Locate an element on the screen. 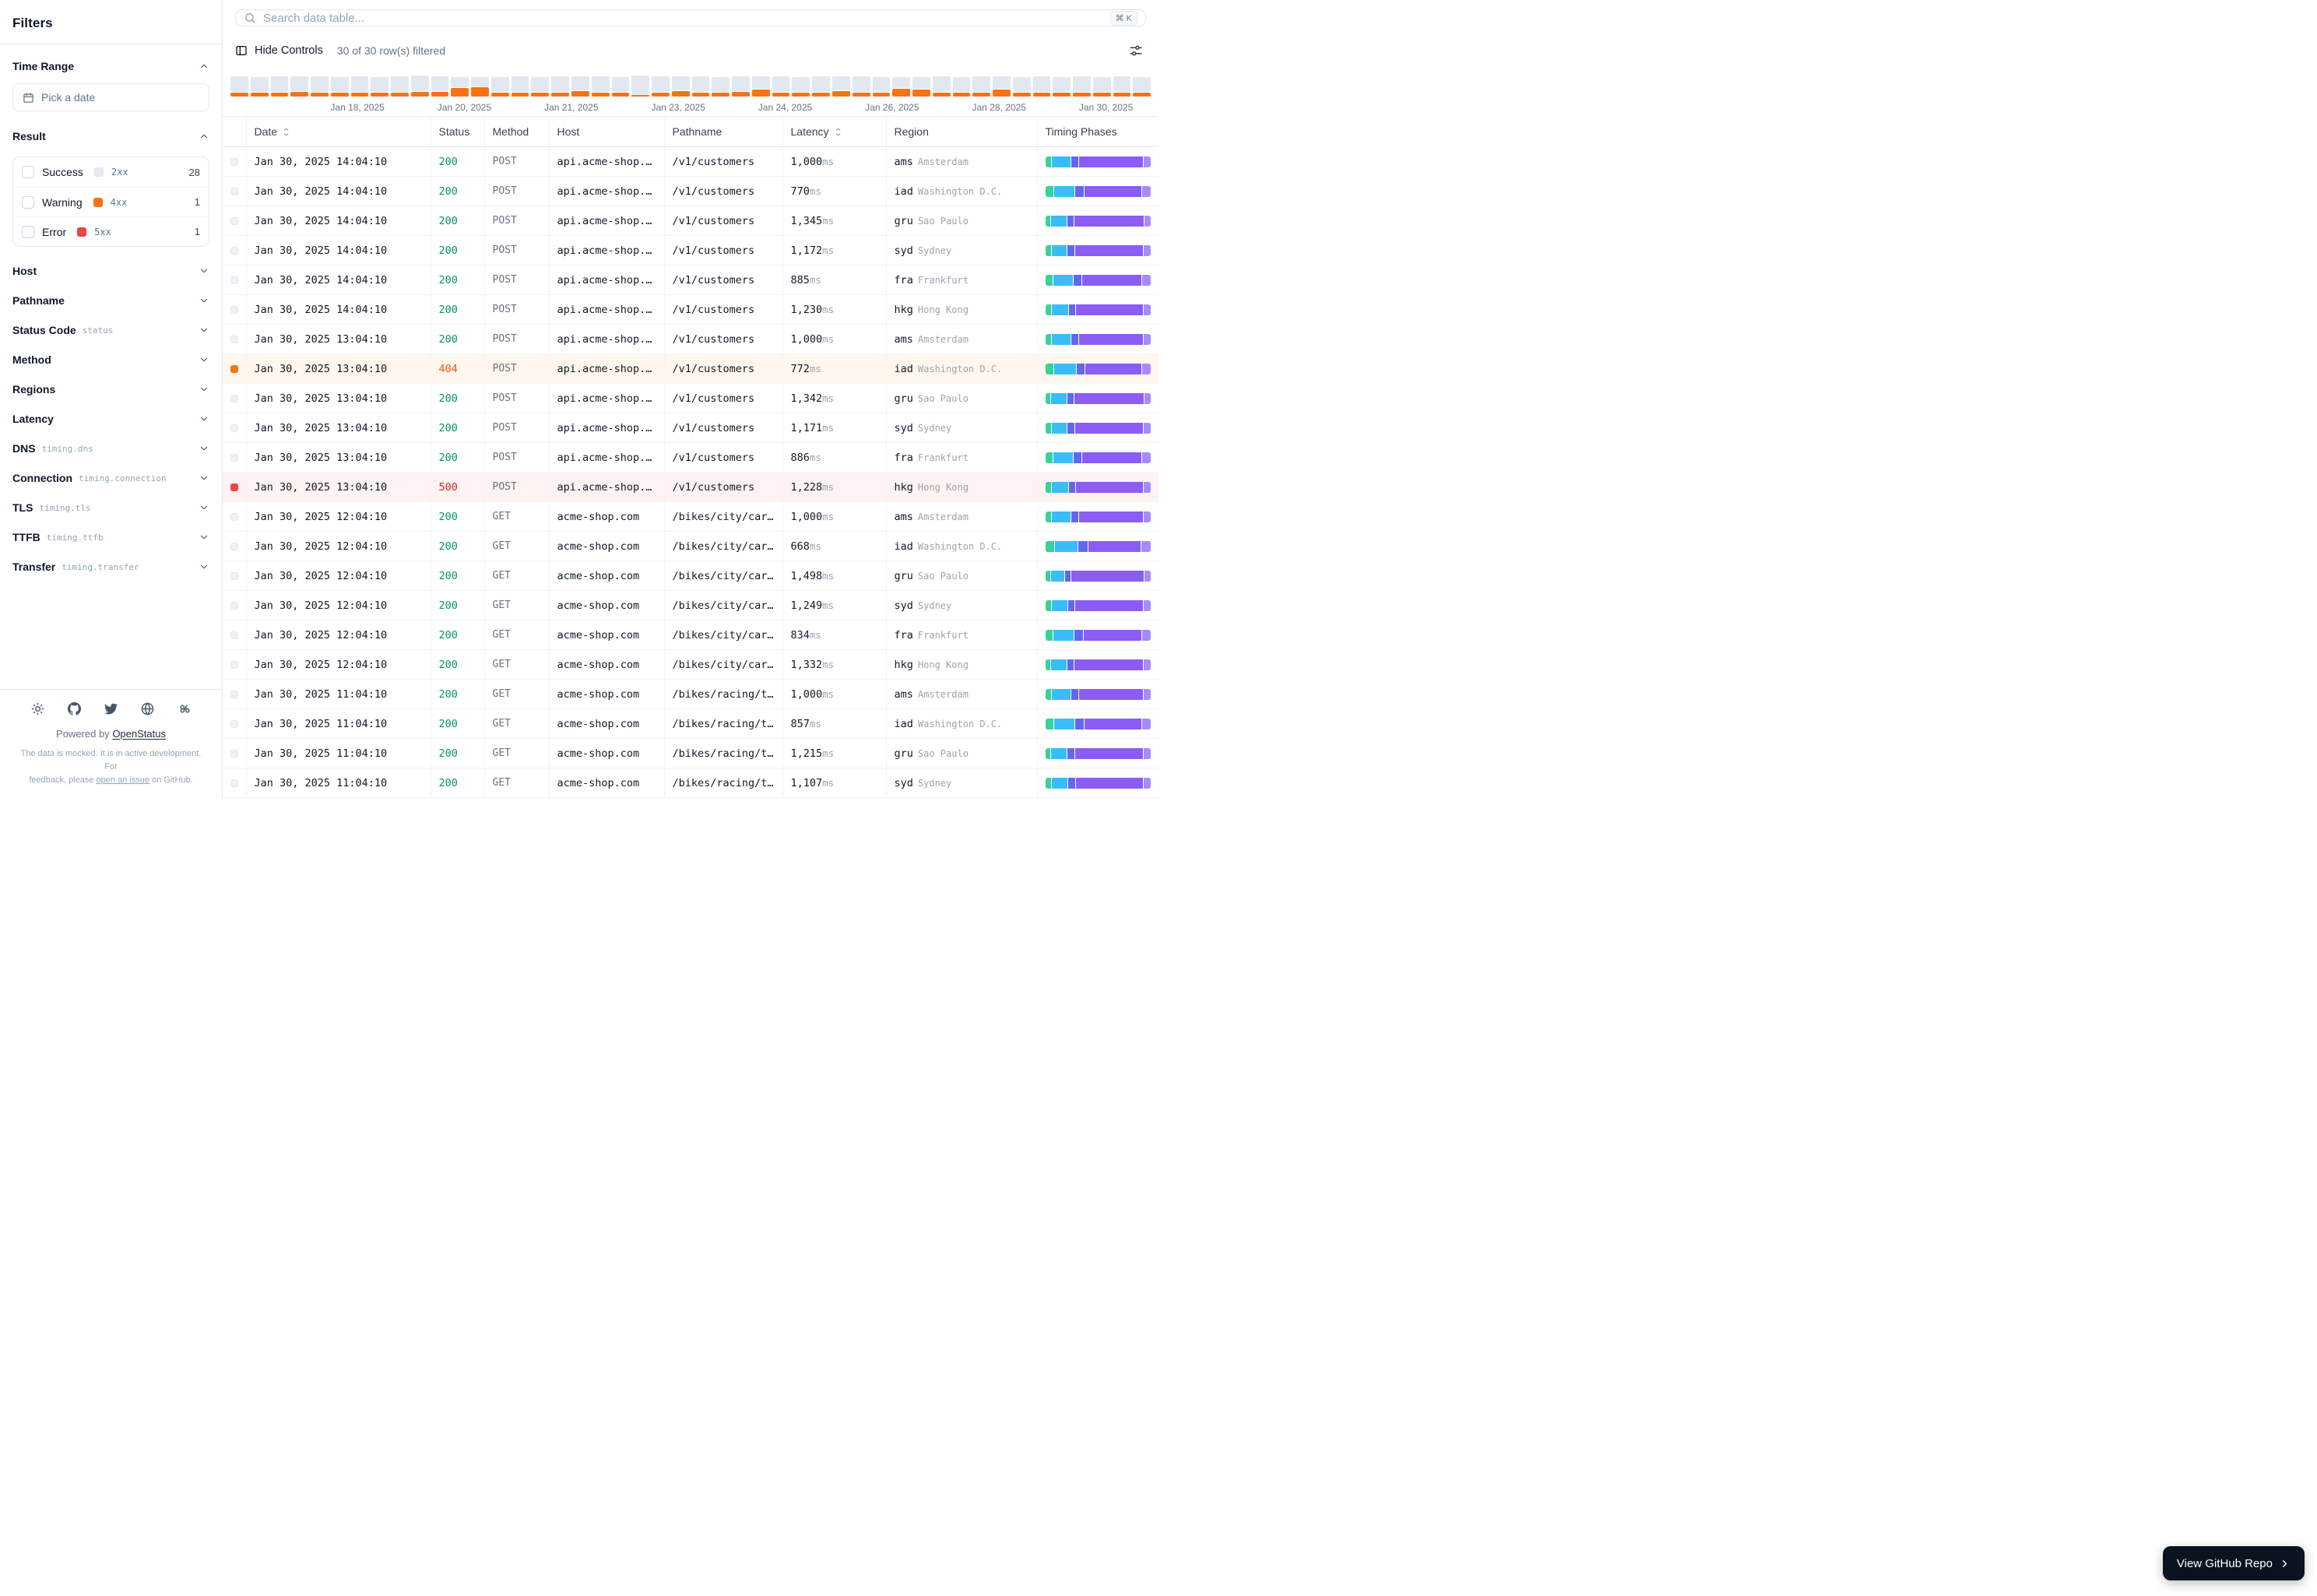  github-link is located at coordinates (74, 708).